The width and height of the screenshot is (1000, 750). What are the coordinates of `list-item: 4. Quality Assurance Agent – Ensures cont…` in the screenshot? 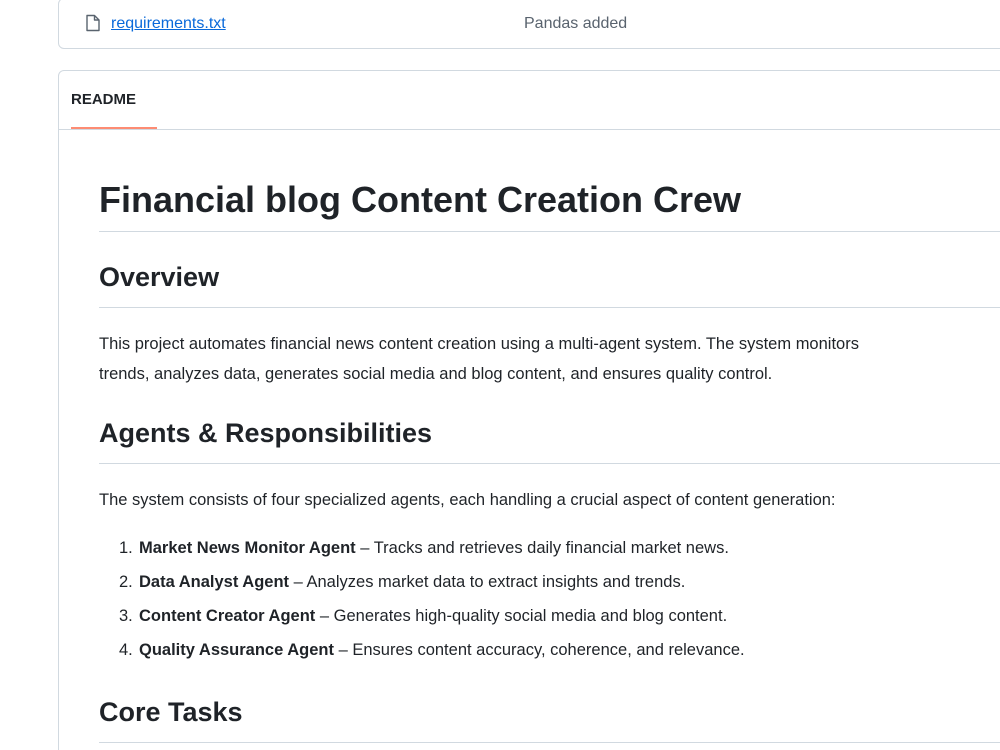 It's located at (432, 650).